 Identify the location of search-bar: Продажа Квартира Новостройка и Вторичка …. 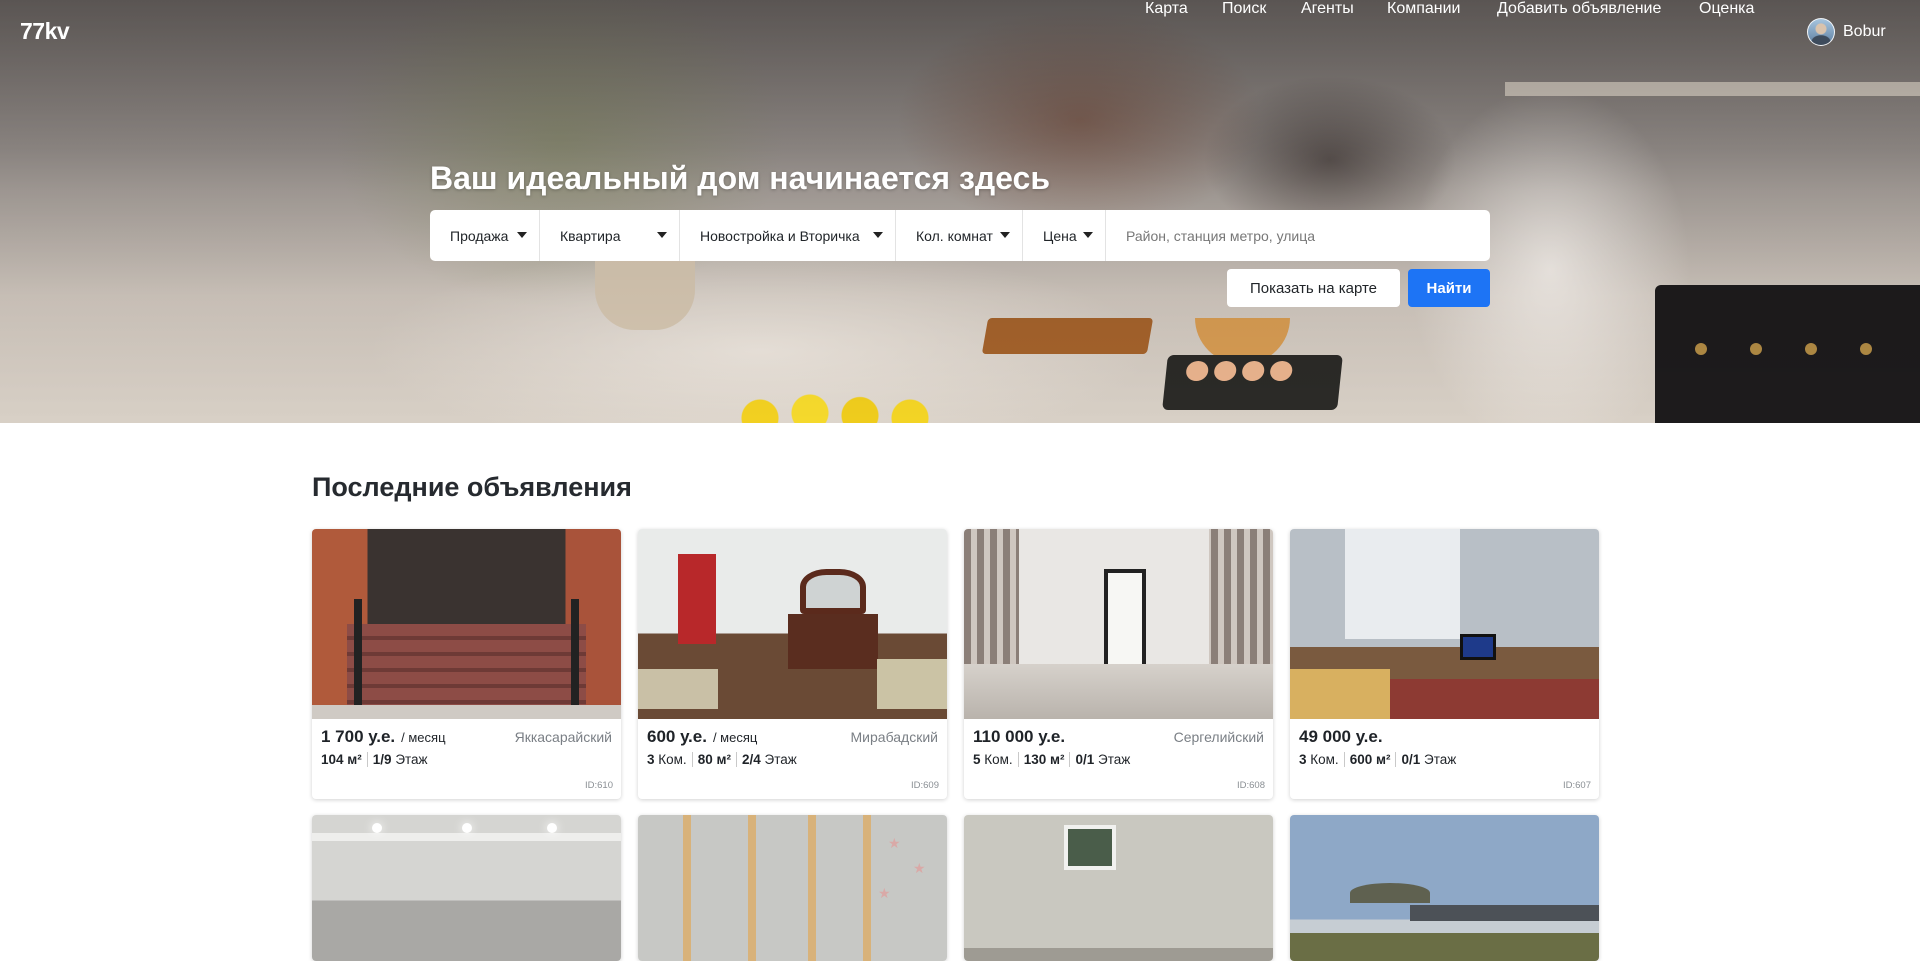
(960, 235).